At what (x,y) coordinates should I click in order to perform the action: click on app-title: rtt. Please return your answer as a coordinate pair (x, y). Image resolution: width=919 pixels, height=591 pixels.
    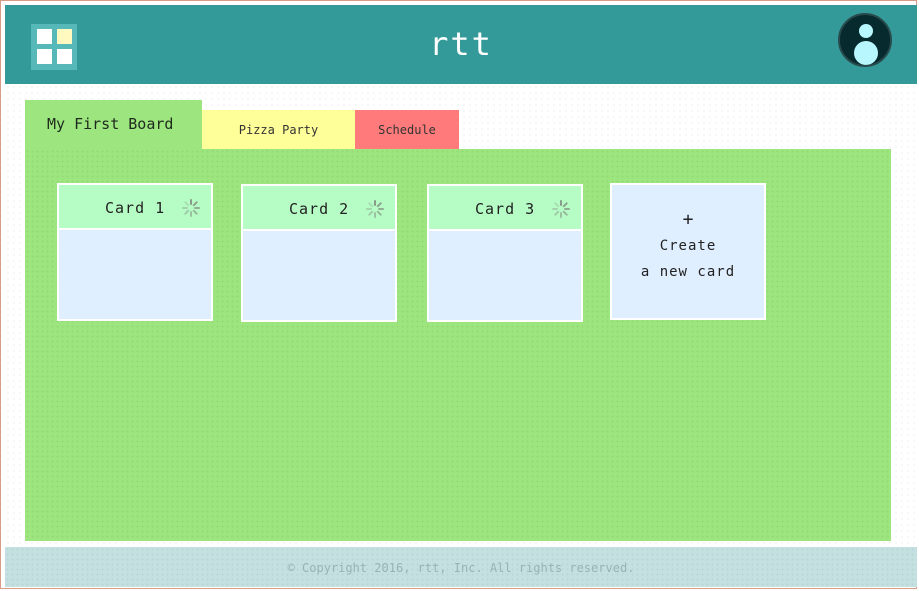
    Looking at the image, I should click on (461, 44).